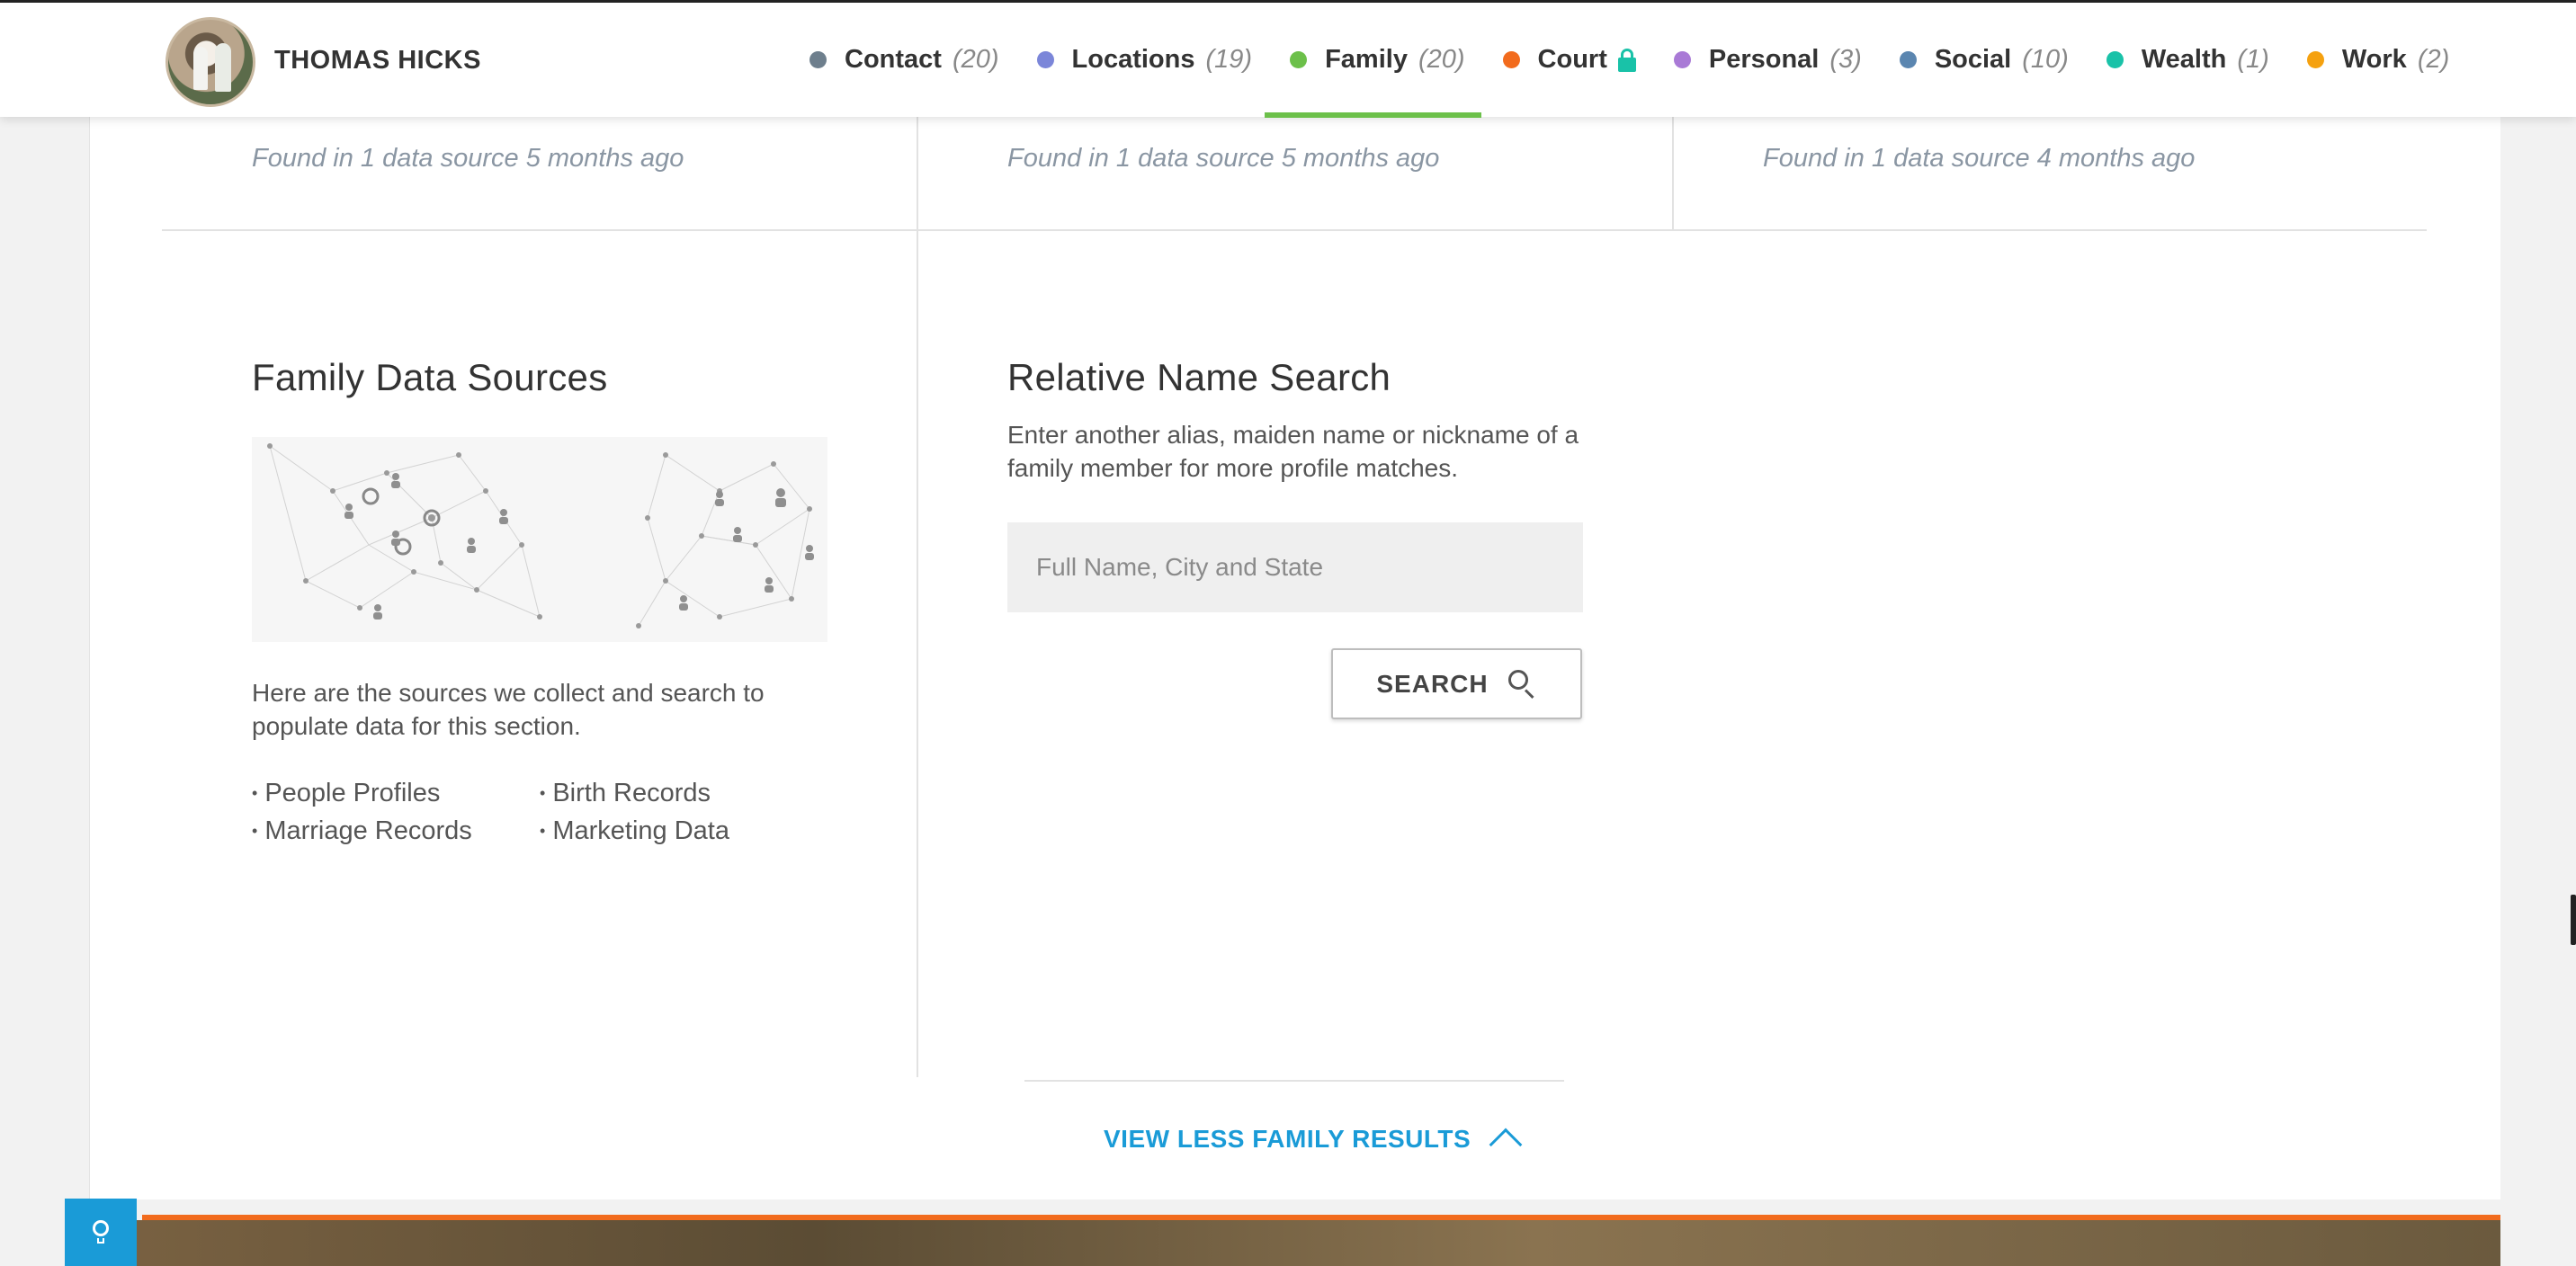 This screenshot has height=1266, width=2576. I want to click on network-illustration, so click(539, 539).